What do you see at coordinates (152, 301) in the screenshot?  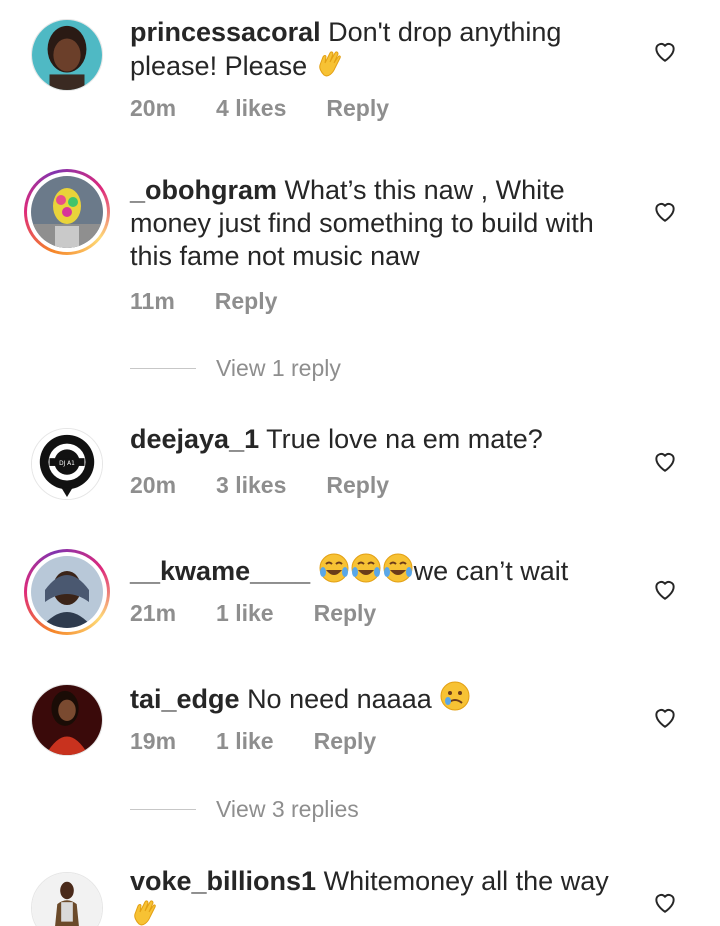 I see `comment-time: 11m` at bounding box center [152, 301].